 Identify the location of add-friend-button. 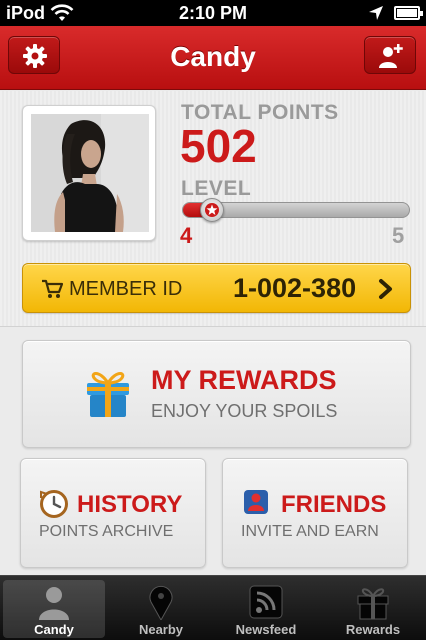
(390, 55).